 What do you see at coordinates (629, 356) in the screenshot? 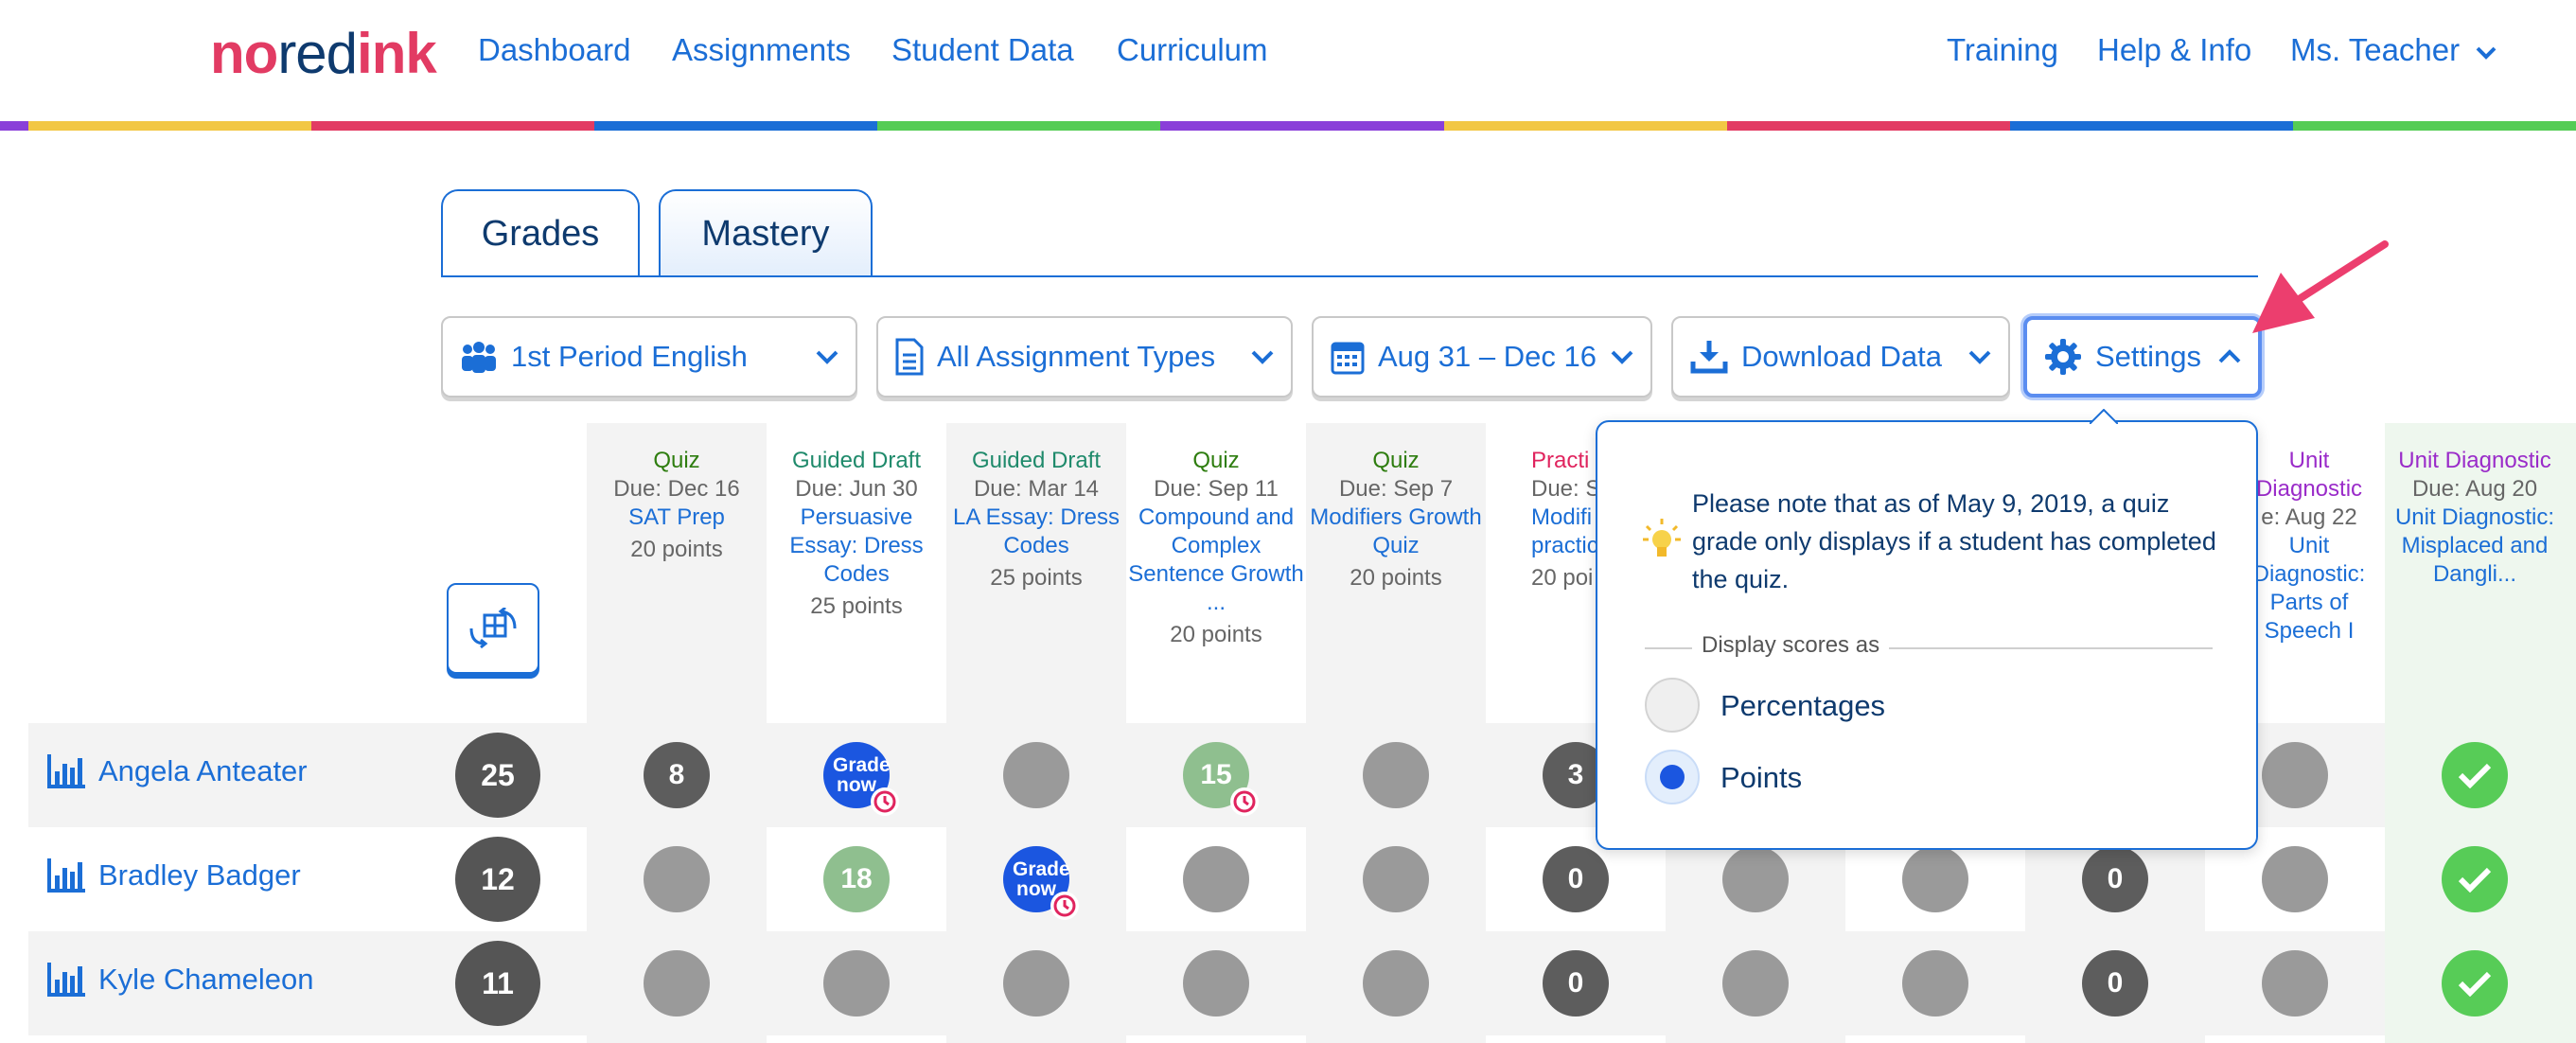
I see `class-select-label: 1st Period English` at bounding box center [629, 356].